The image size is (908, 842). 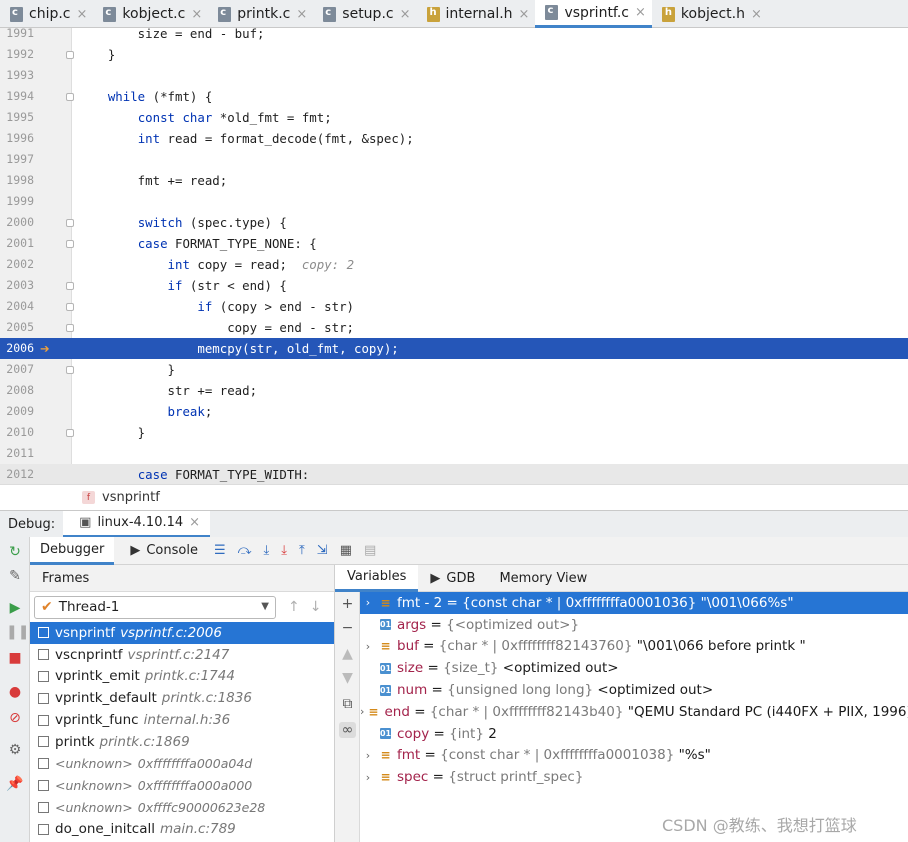 What do you see at coordinates (17, 264) in the screenshot?
I see `line-number: 2002` at bounding box center [17, 264].